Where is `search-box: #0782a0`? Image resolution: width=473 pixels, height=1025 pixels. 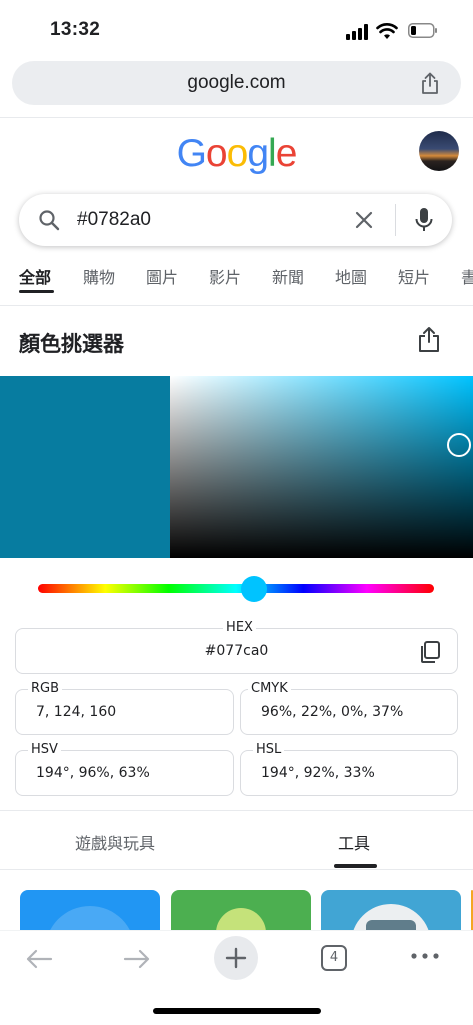 search-box: #0782a0 is located at coordinates (235, 220).